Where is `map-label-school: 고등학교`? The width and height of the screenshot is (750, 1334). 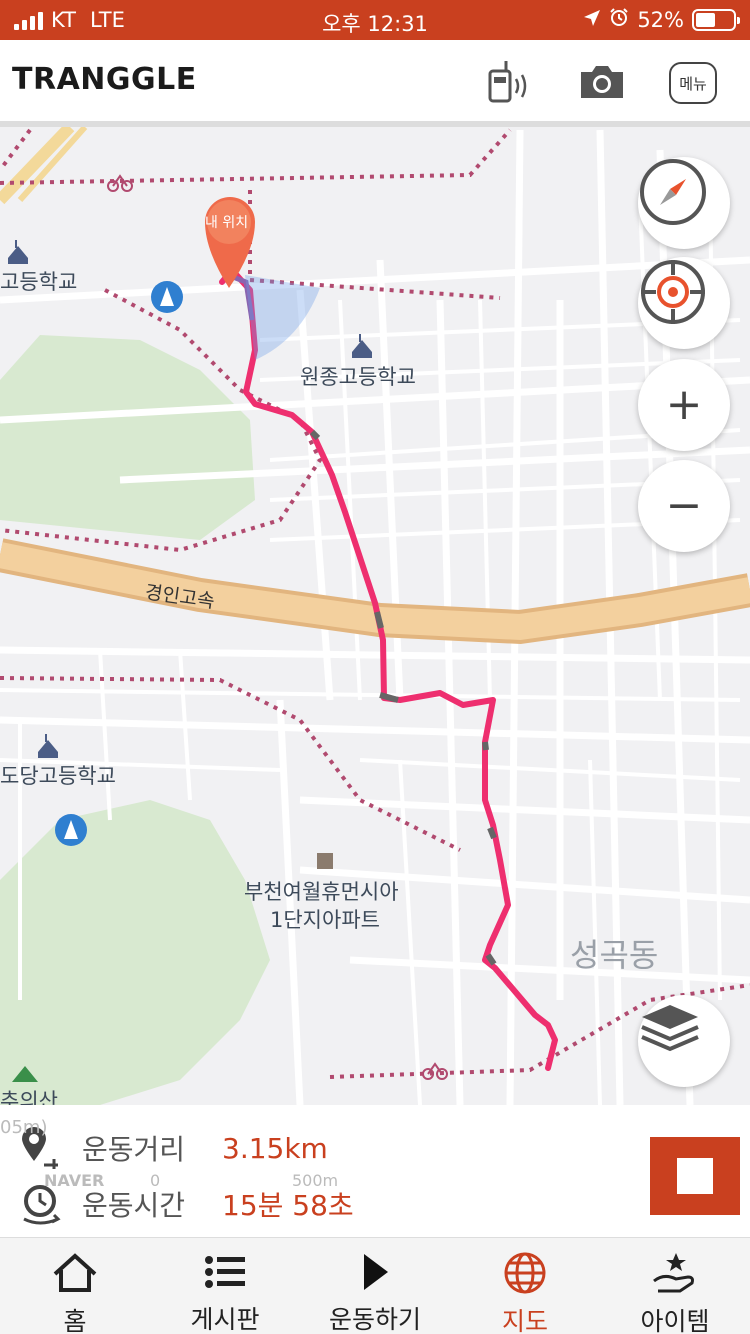 map-label-school: 고등학교 is located at coordinates (39, 282).